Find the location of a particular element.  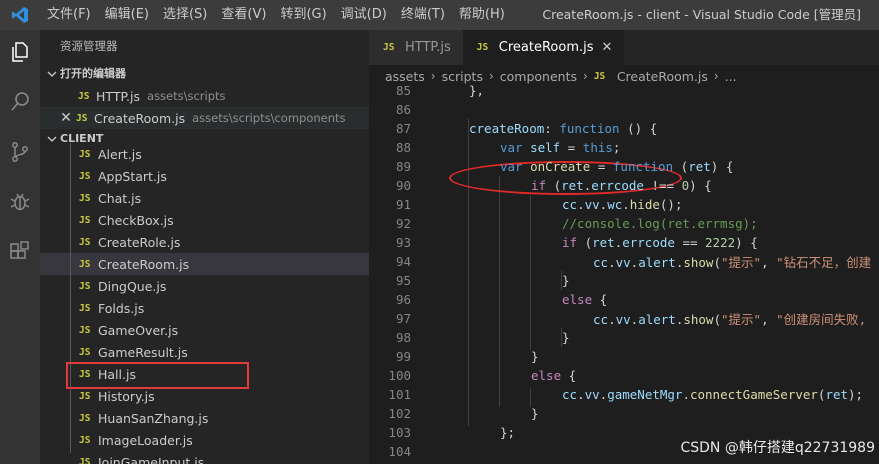

code-token: } is located at coordinates (535, 356).